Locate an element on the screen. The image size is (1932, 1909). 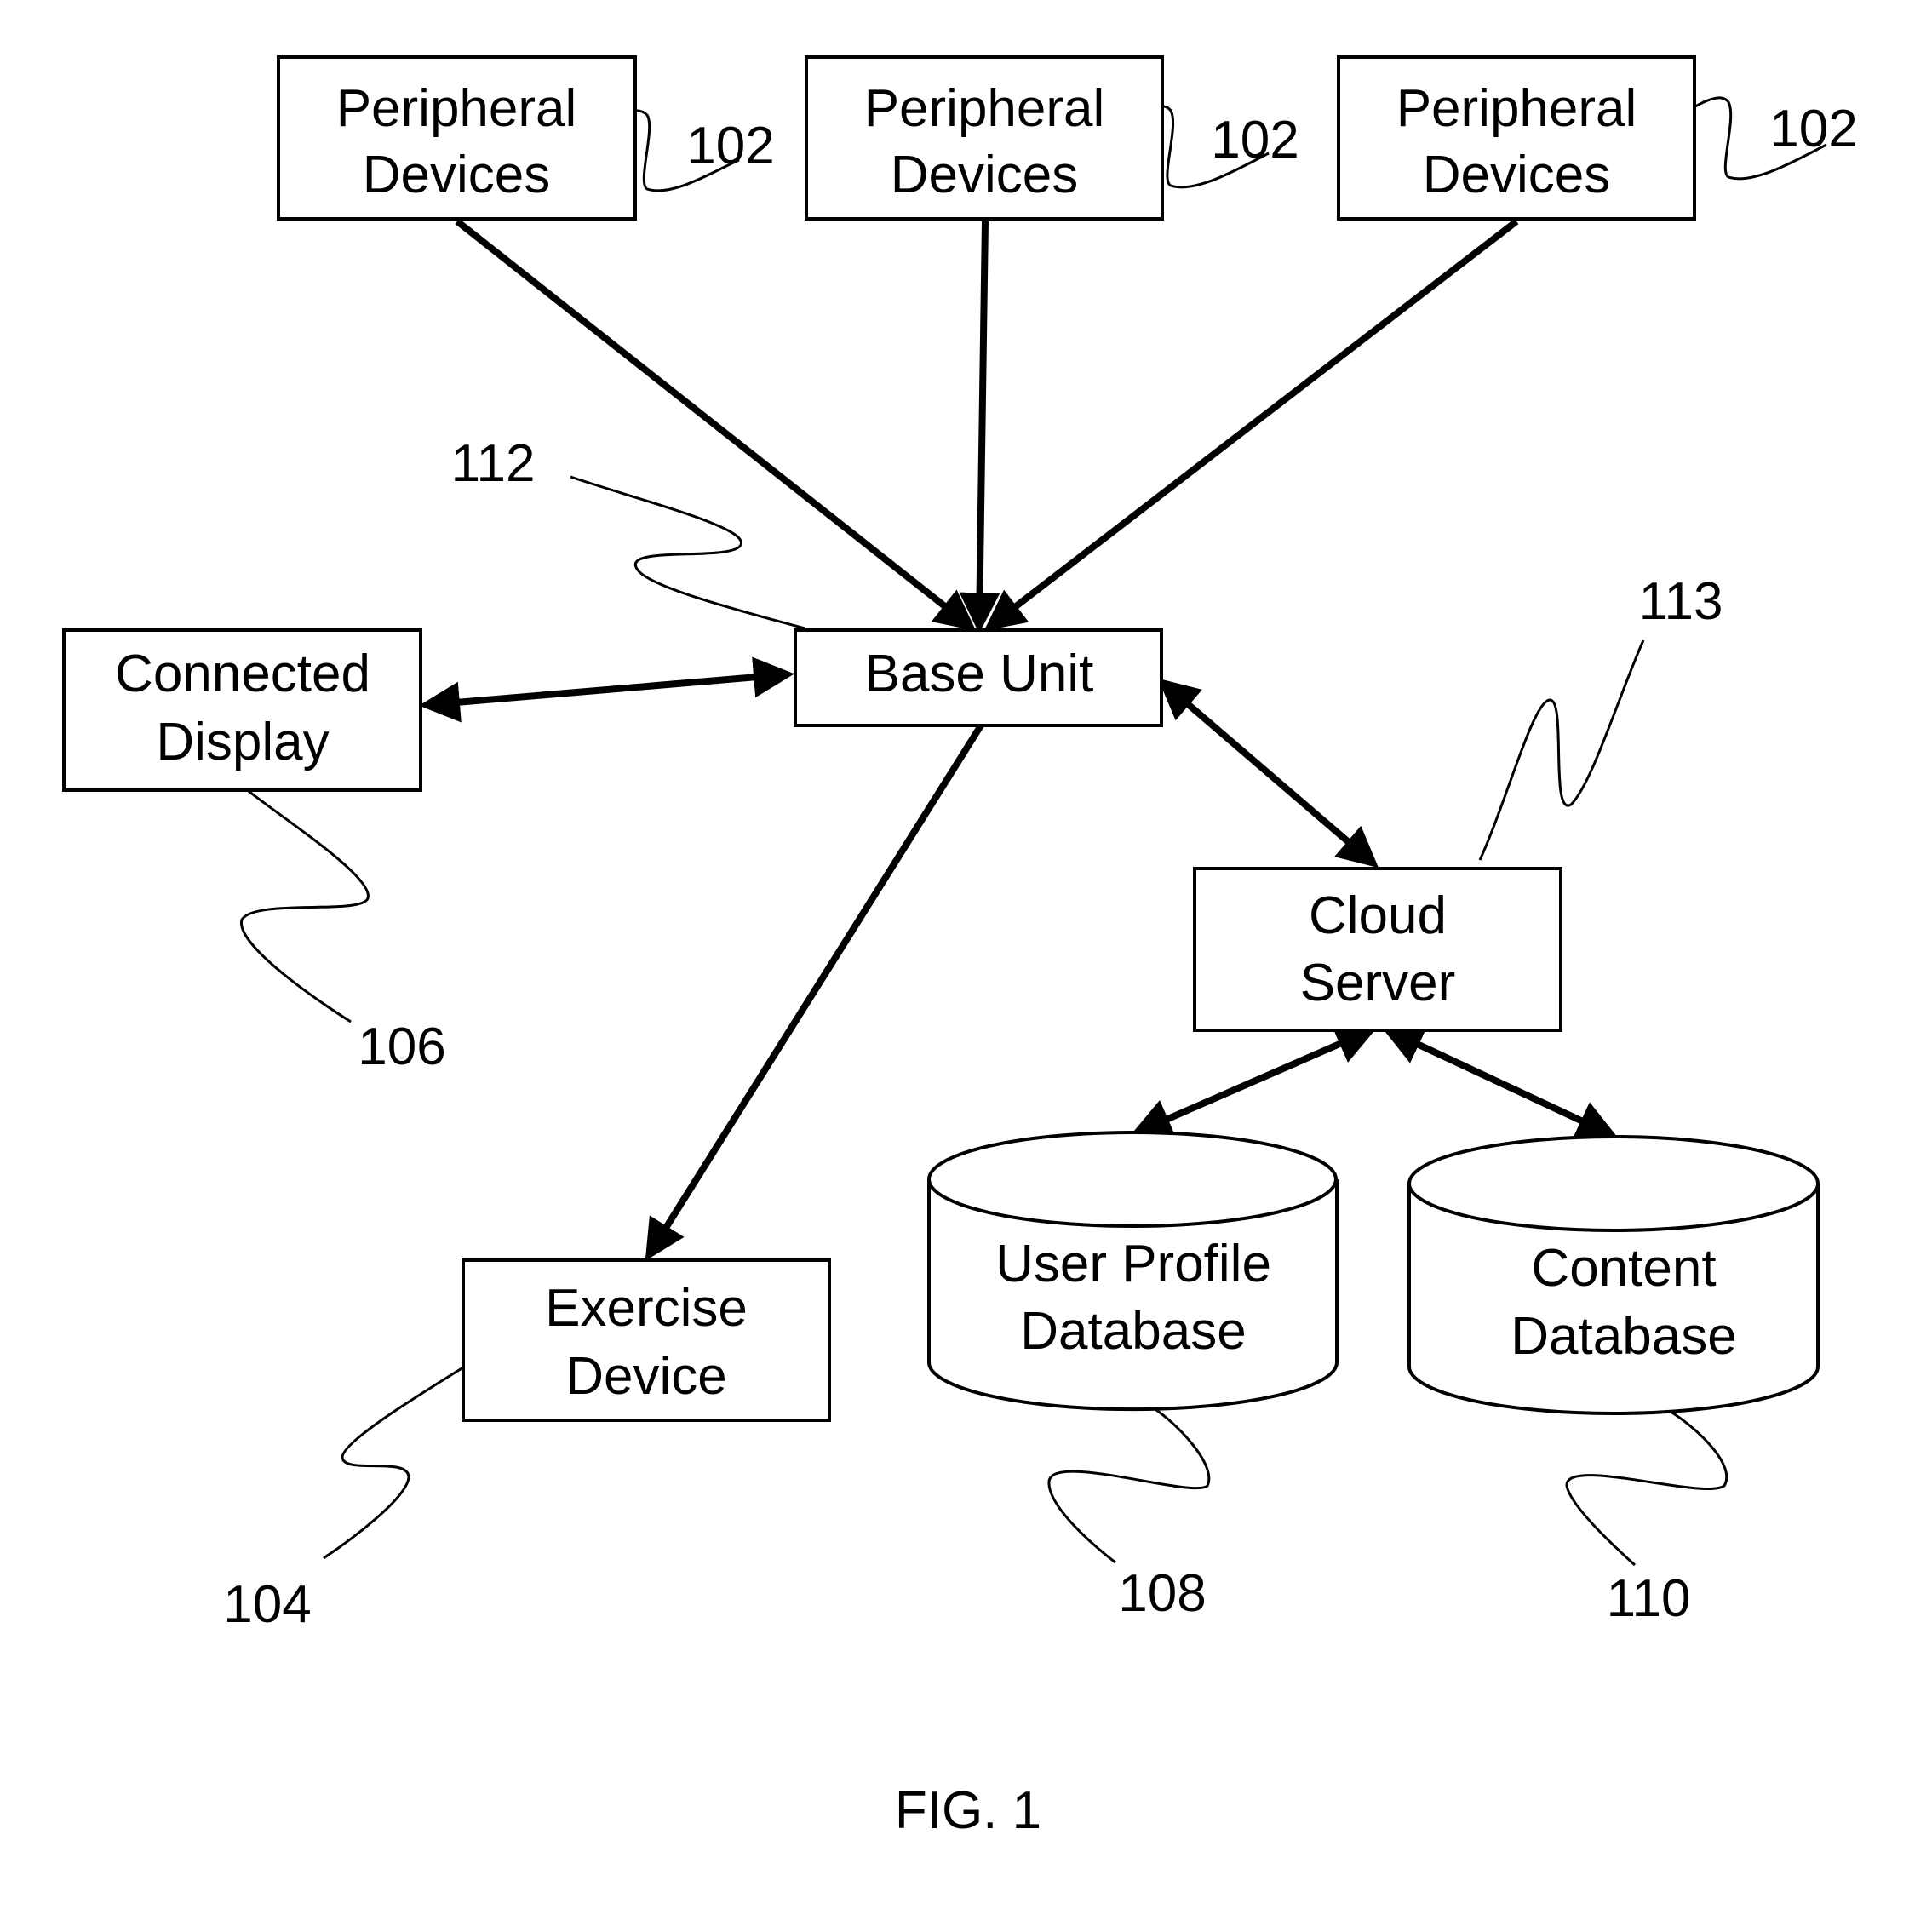
exercise-device-label-line2: Device is located at coordinates (646, 1376).